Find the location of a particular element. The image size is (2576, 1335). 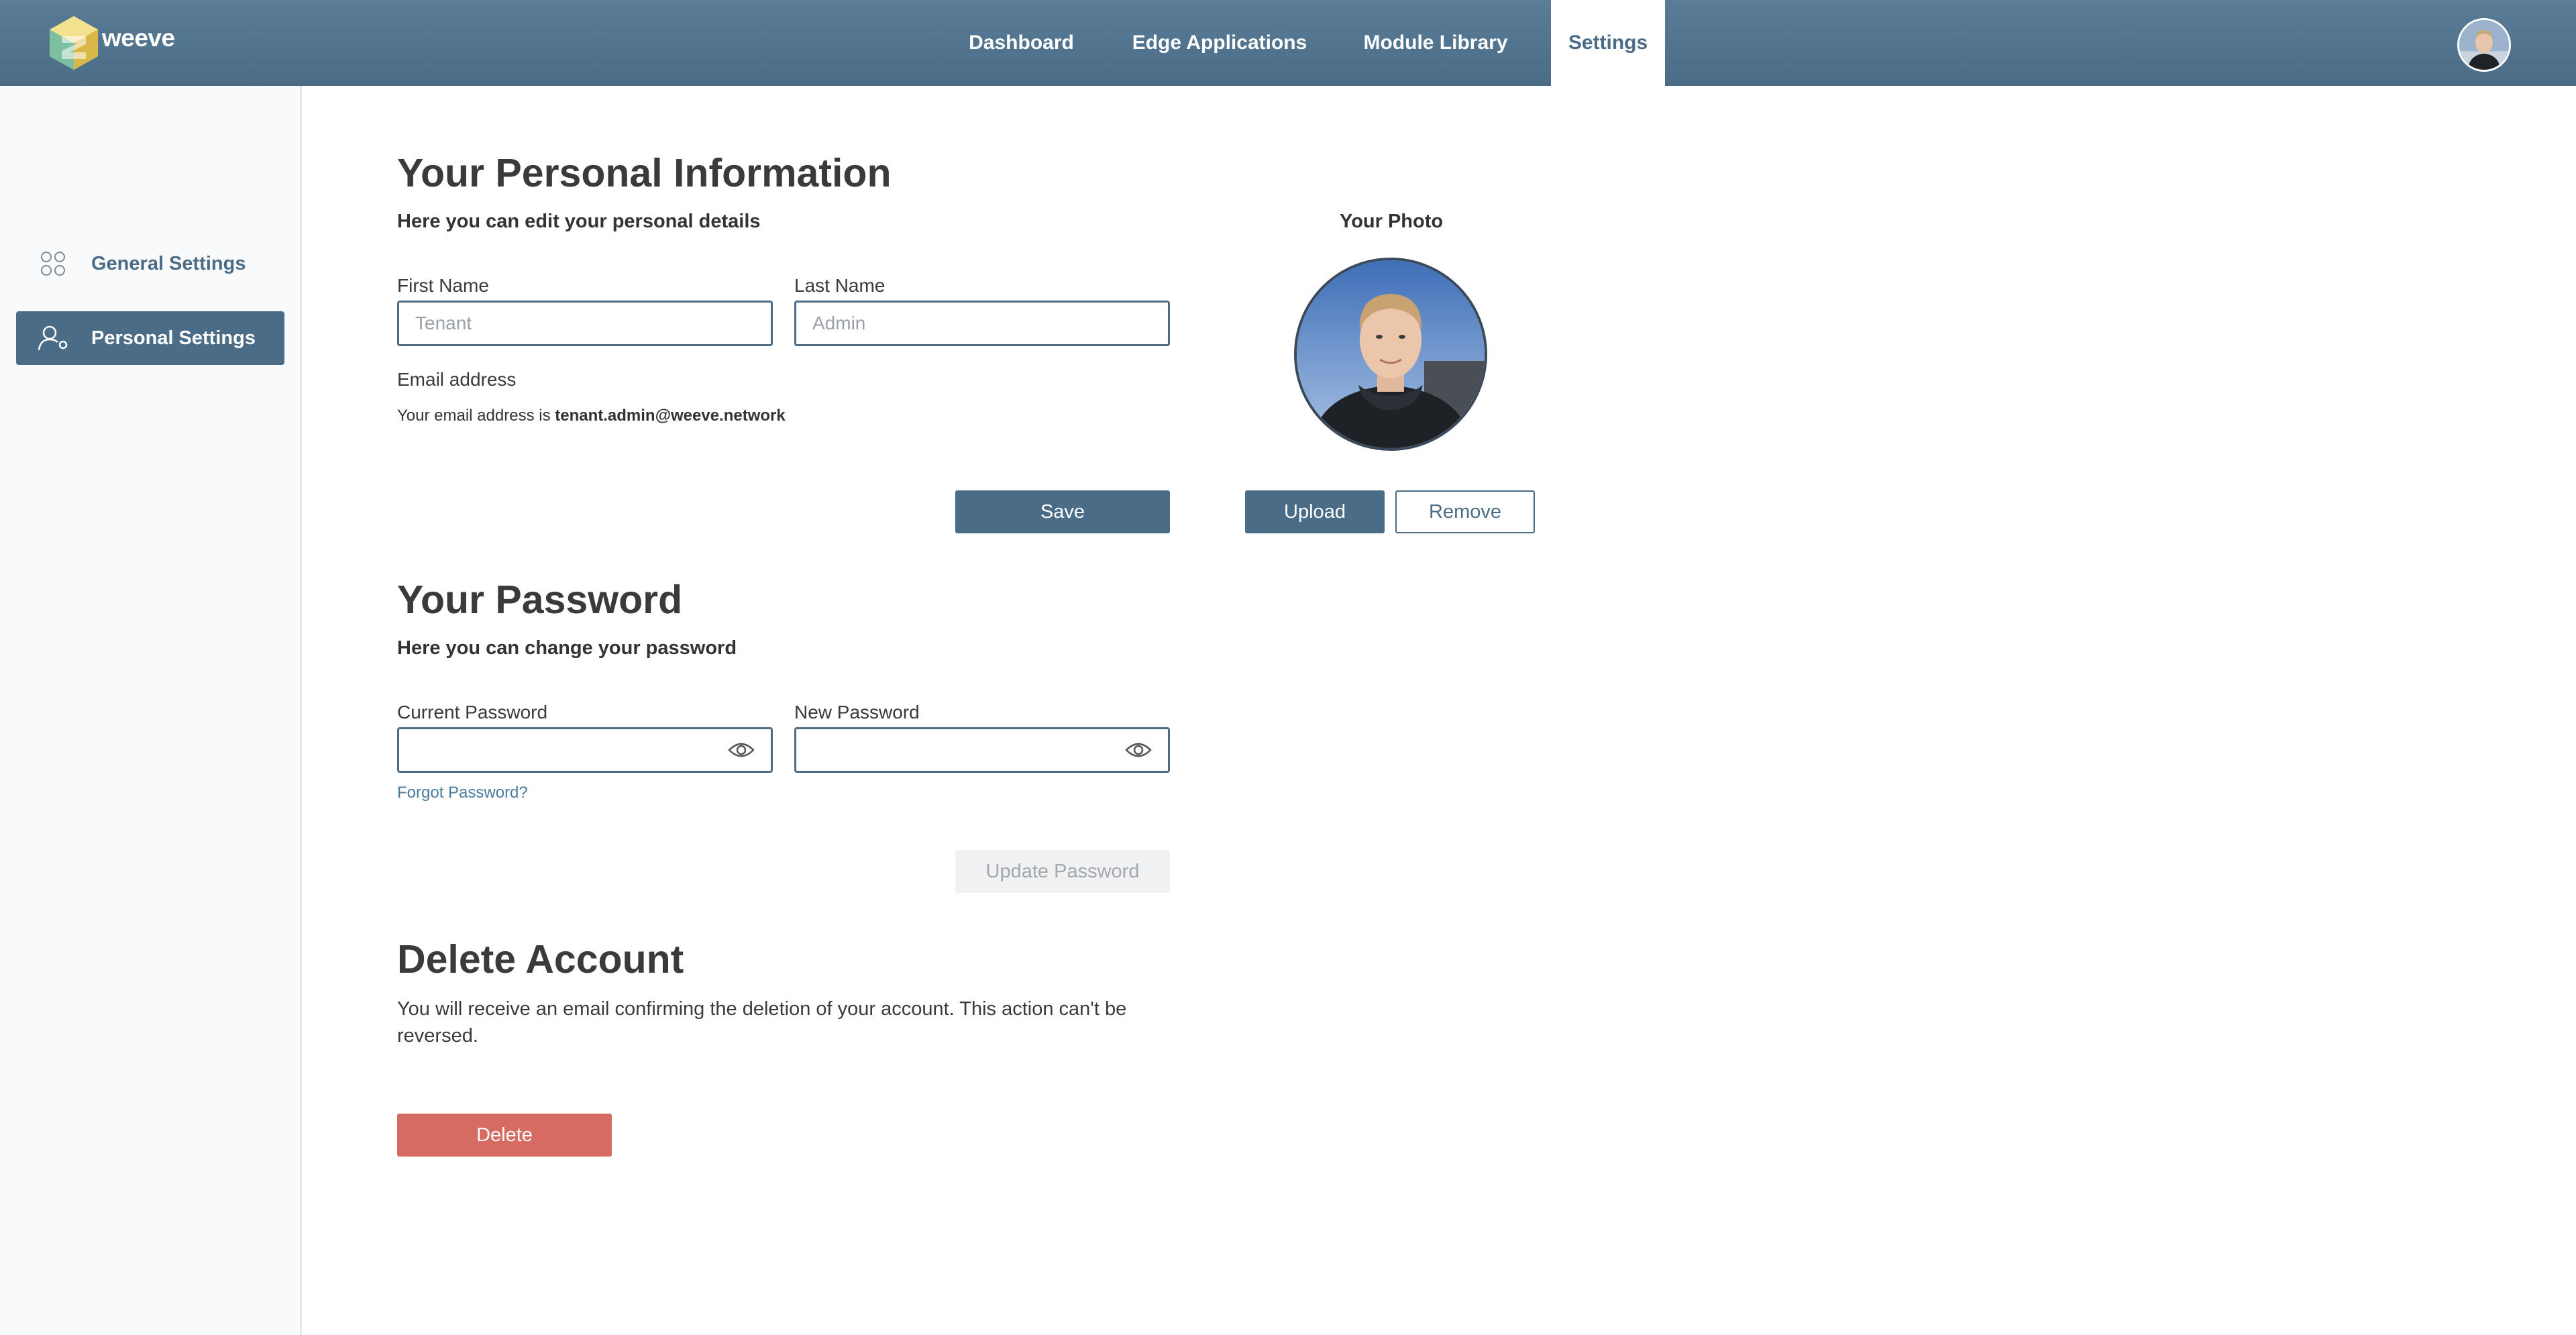

email-label: Email address is located at coordinates (457, 380).